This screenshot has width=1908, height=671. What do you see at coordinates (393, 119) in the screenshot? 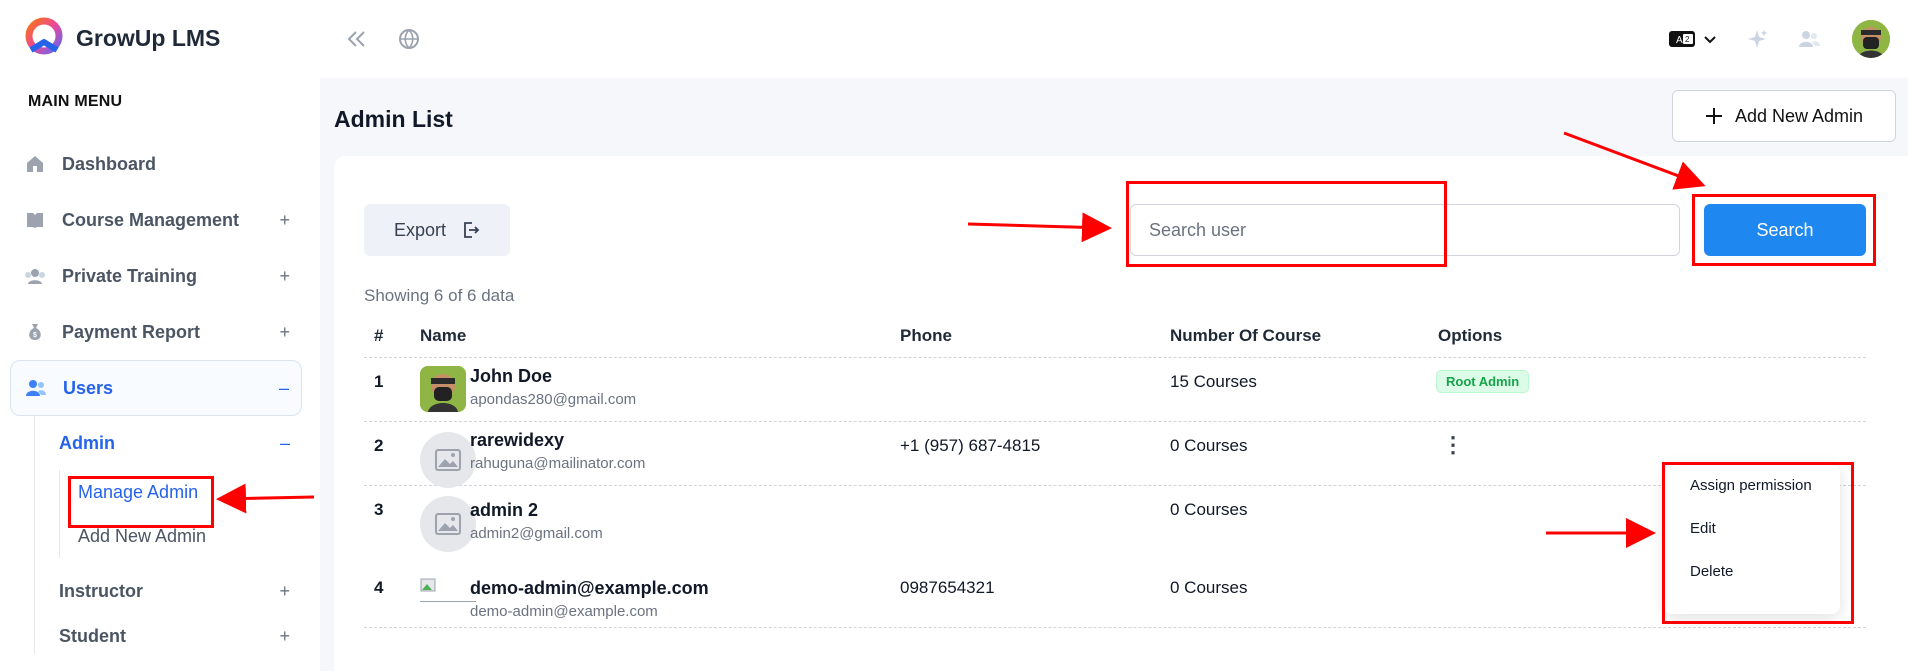
I see `page-title: Admin List` at bounding box center [393, 119].